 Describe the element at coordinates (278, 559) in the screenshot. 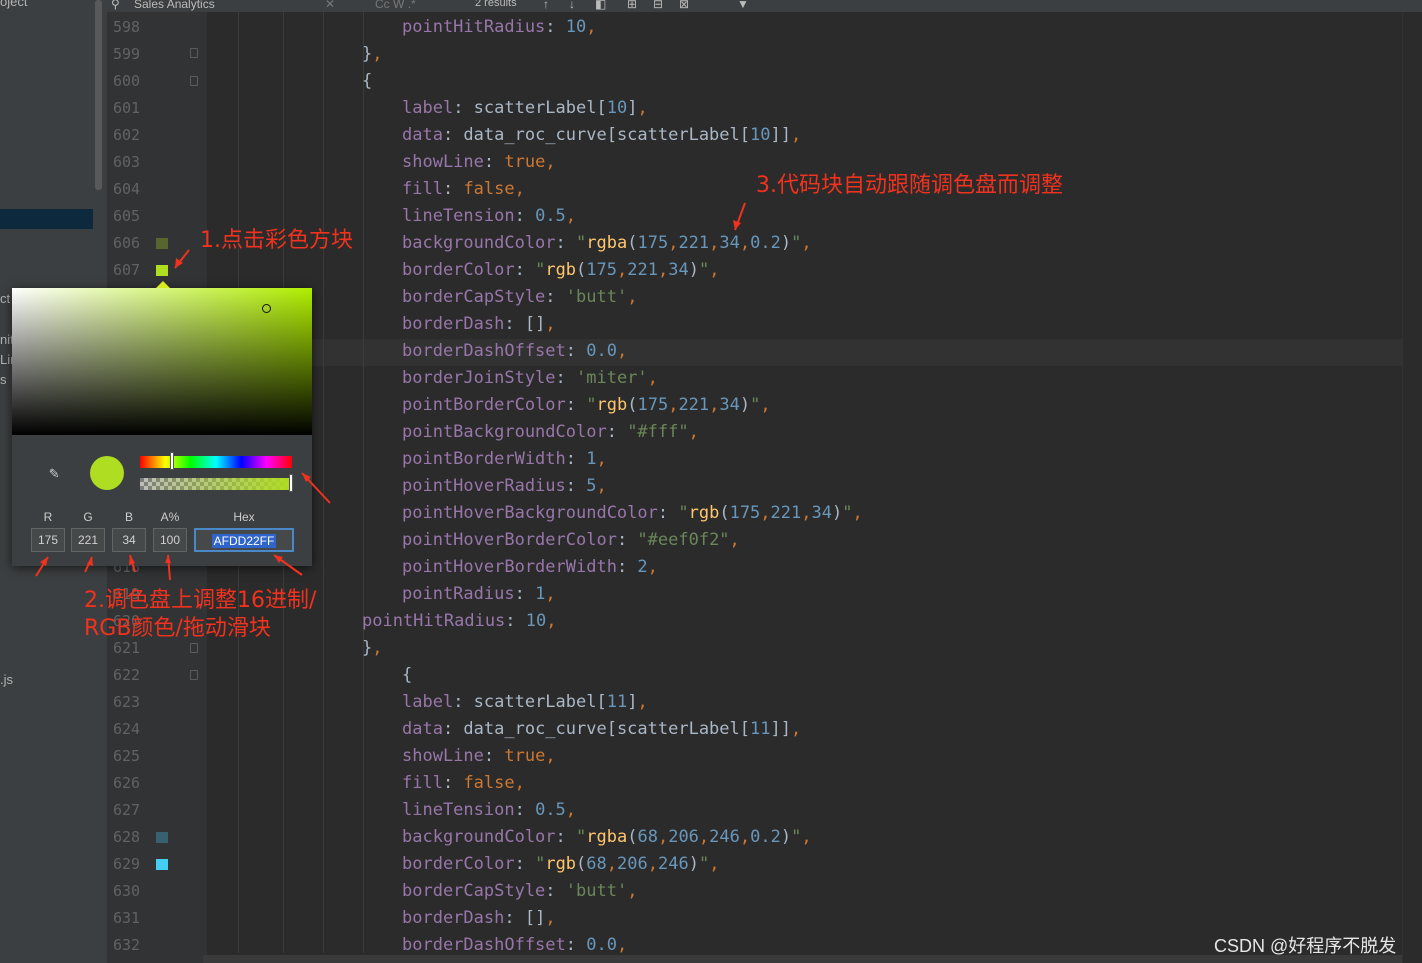

I see `arrowhead-hex` at that location.